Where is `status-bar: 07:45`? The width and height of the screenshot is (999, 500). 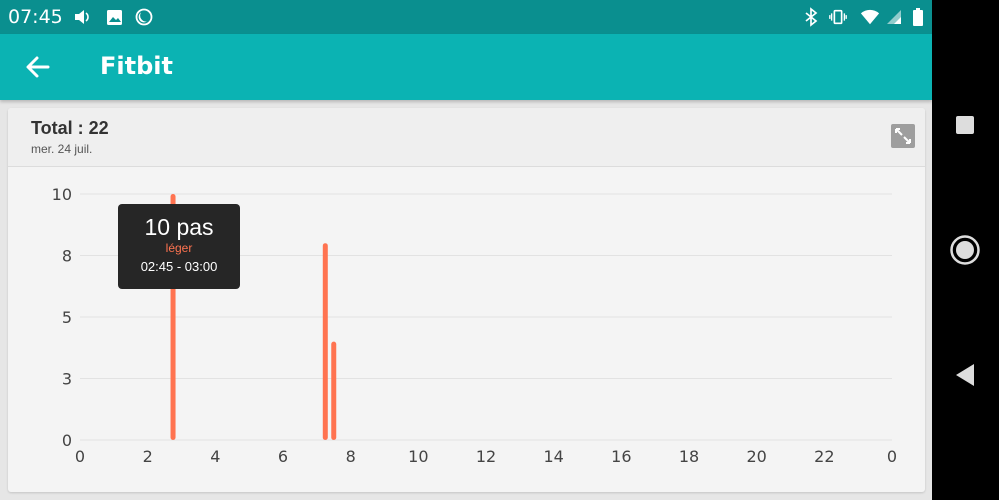
status-bar: 07:45 is located at coordinates (466, 17).